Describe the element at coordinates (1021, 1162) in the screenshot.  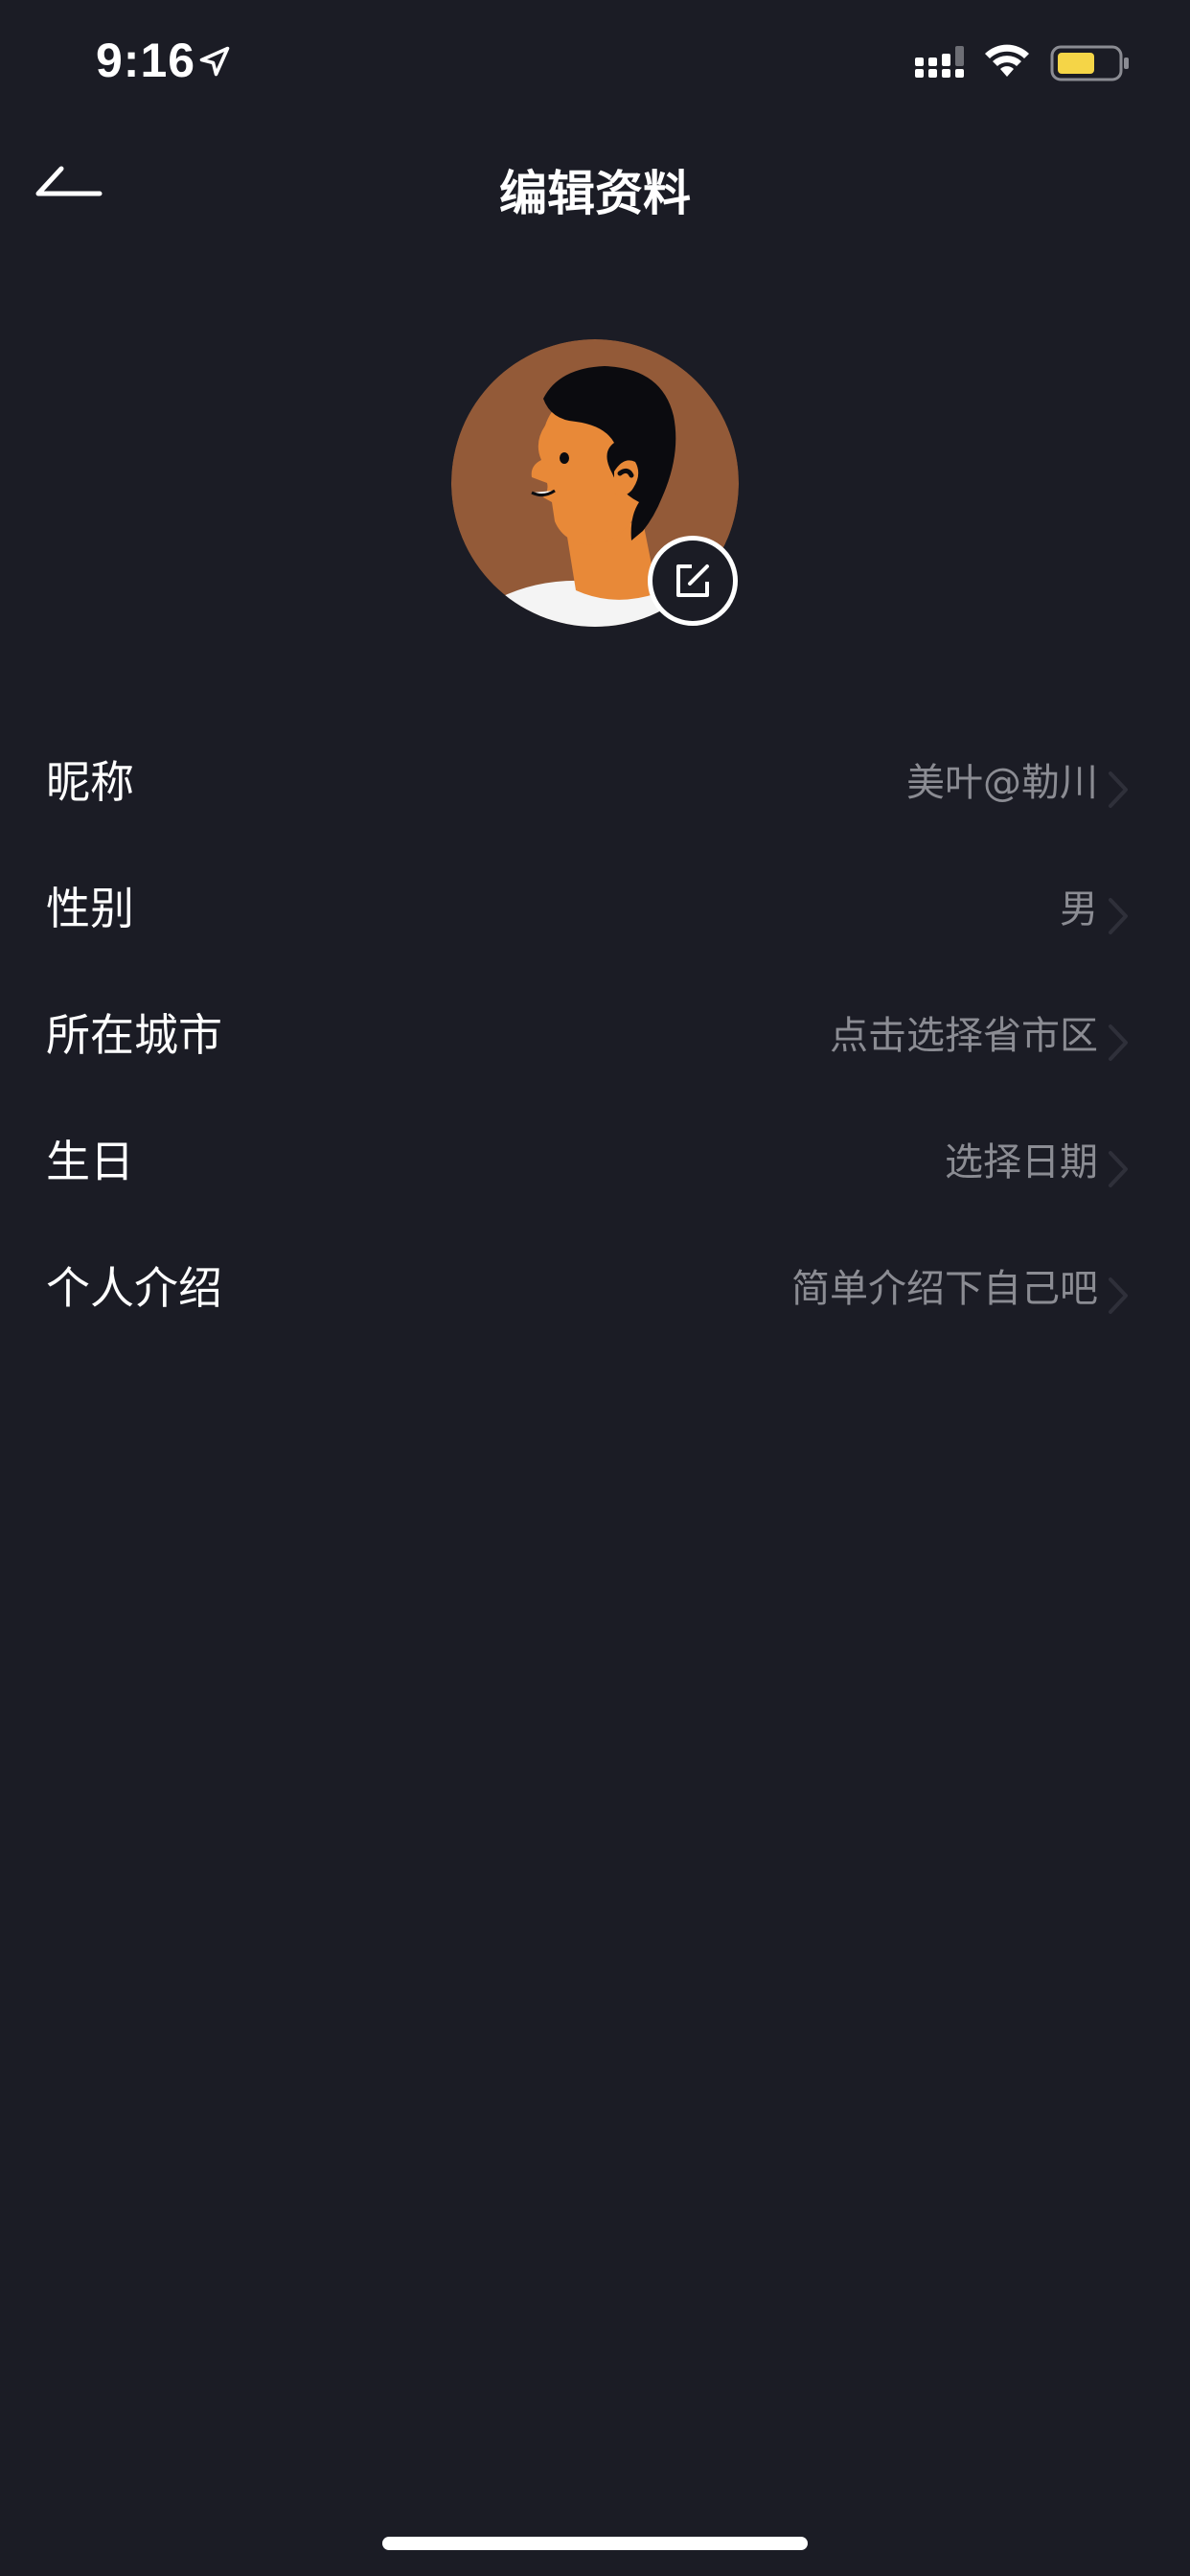
I see `setting-value: 选择日期` at that location.